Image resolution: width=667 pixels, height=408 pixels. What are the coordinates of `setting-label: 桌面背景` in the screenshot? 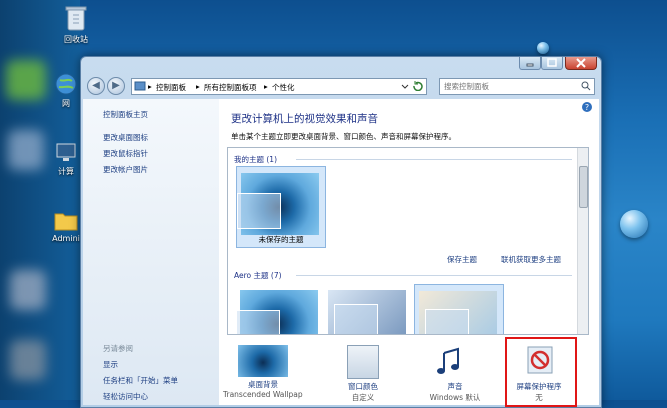 It's located at (263, 384).